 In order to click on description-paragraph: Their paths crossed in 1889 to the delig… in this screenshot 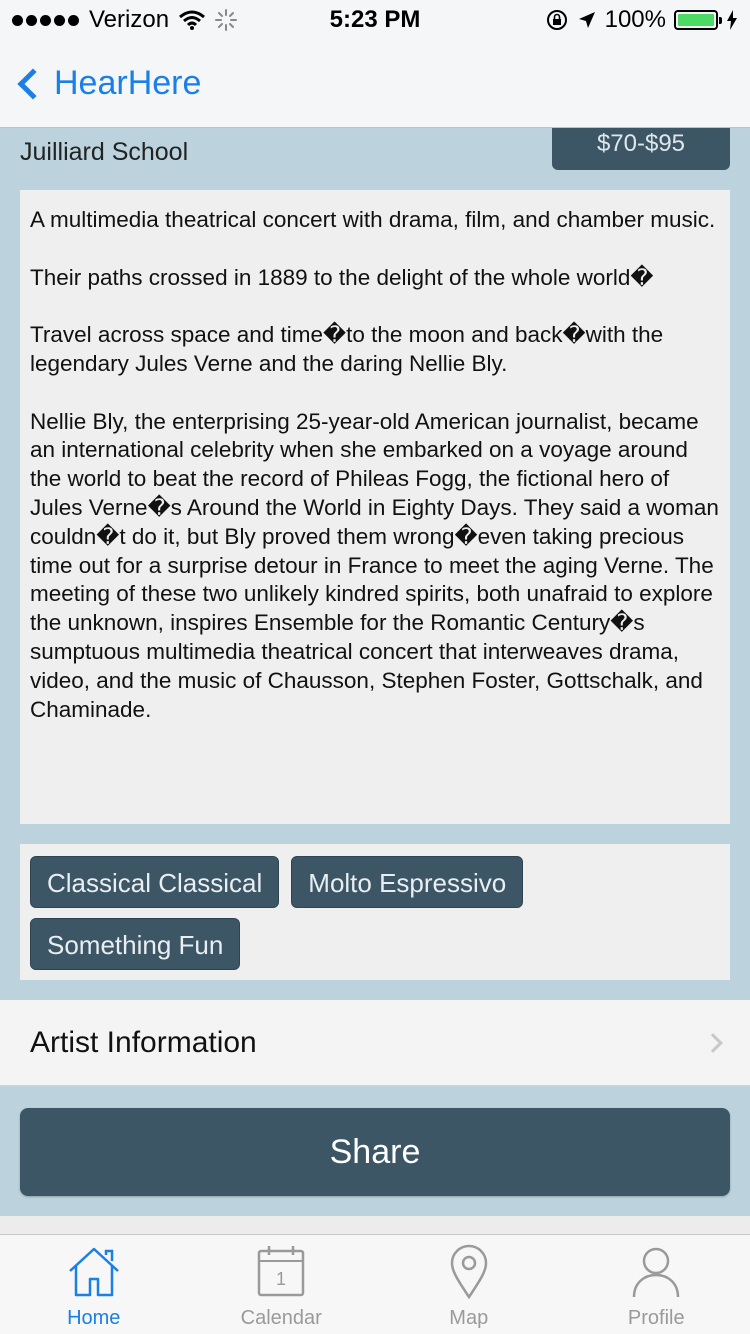, I will do `click(342, 277)`.